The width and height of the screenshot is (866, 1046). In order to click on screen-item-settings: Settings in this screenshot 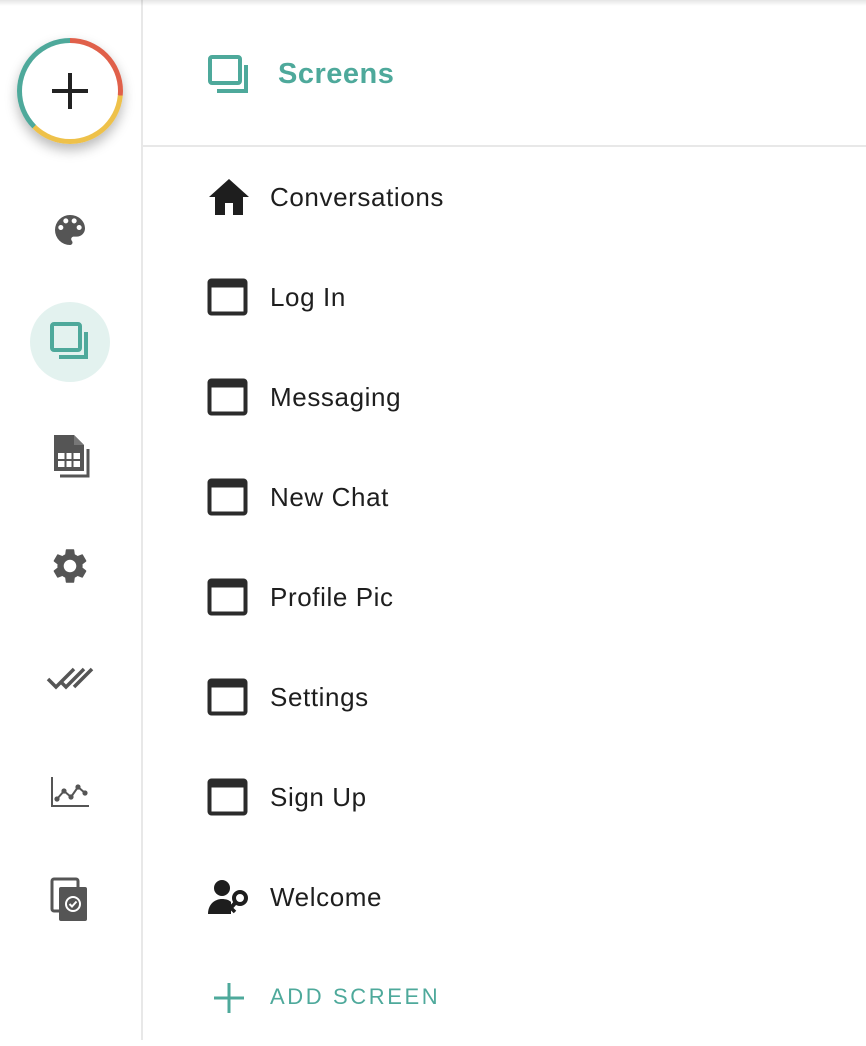, I will do `click(504, 697)`.